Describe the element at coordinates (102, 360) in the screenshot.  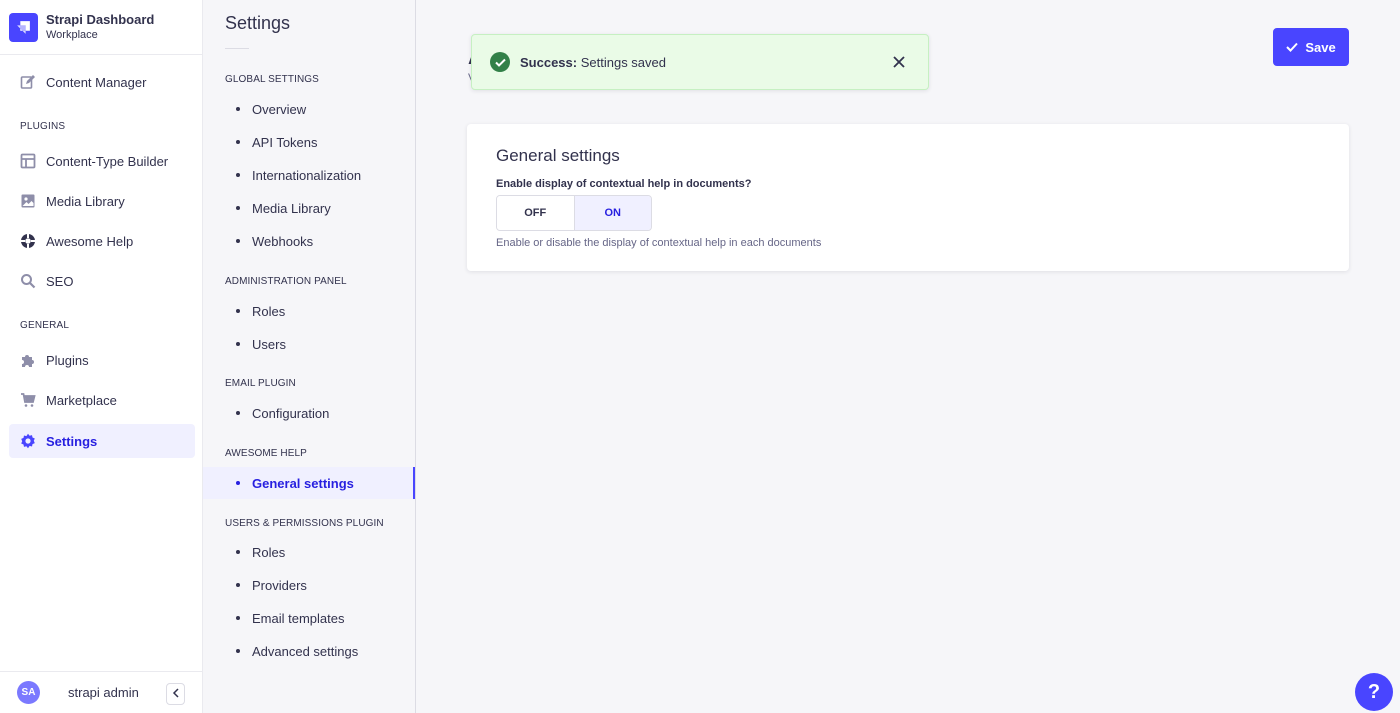
I see `nav-item-plugins: Plugins` at that location.